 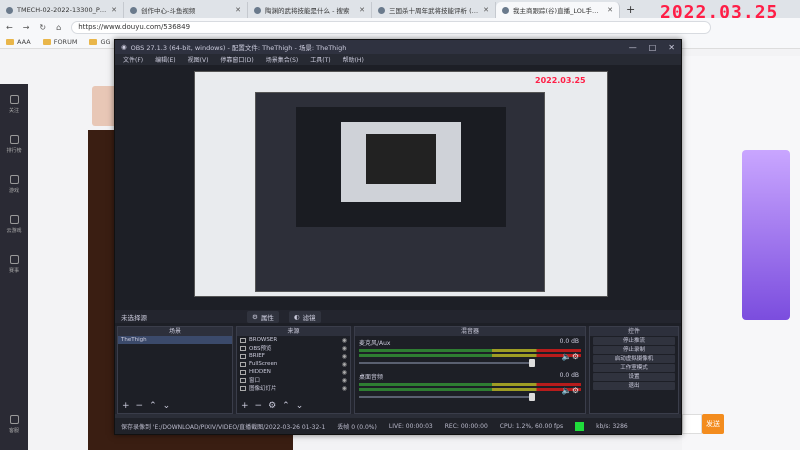 What do you see at coordinates (293, 372) in the screenshot?
I see `source-item: HIDDEN ◉` at bounding box center [293, 372].